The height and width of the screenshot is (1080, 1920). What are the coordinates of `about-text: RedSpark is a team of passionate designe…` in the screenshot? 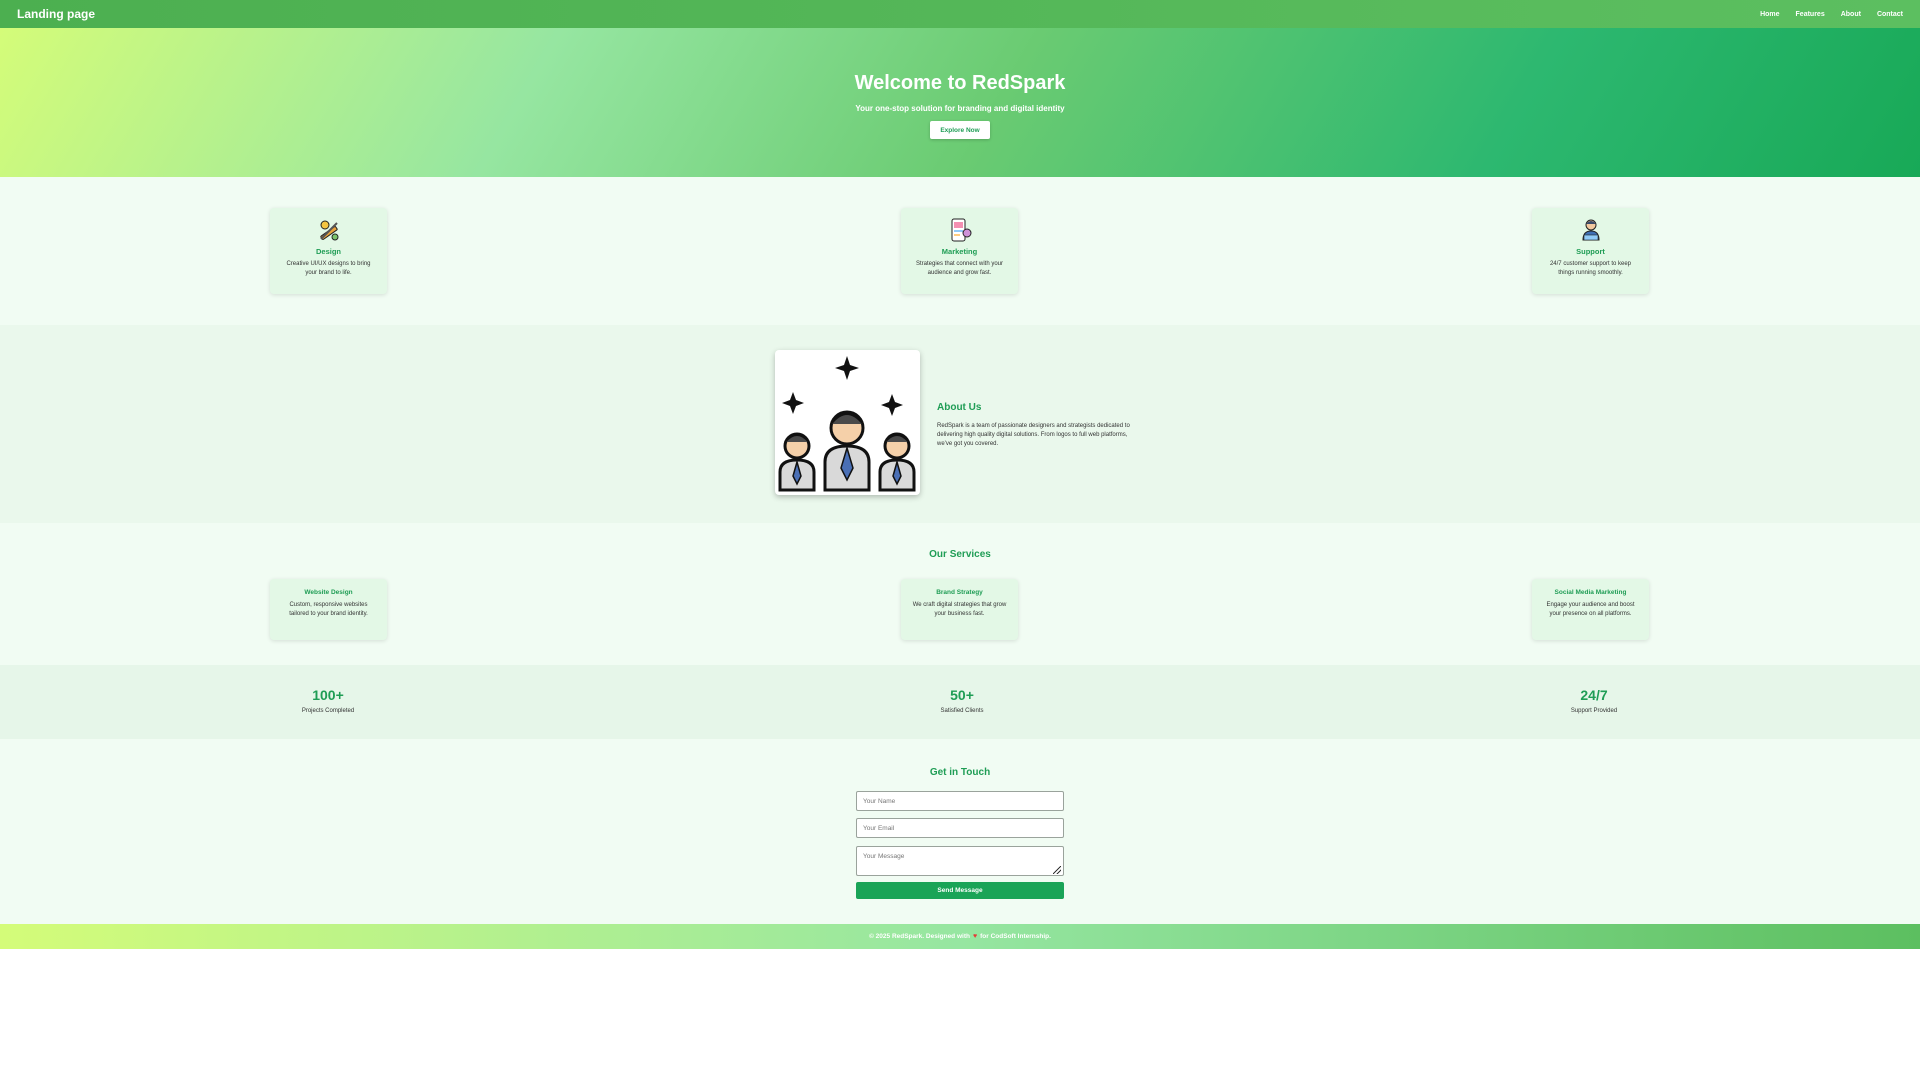 It's located at (1033, 435).